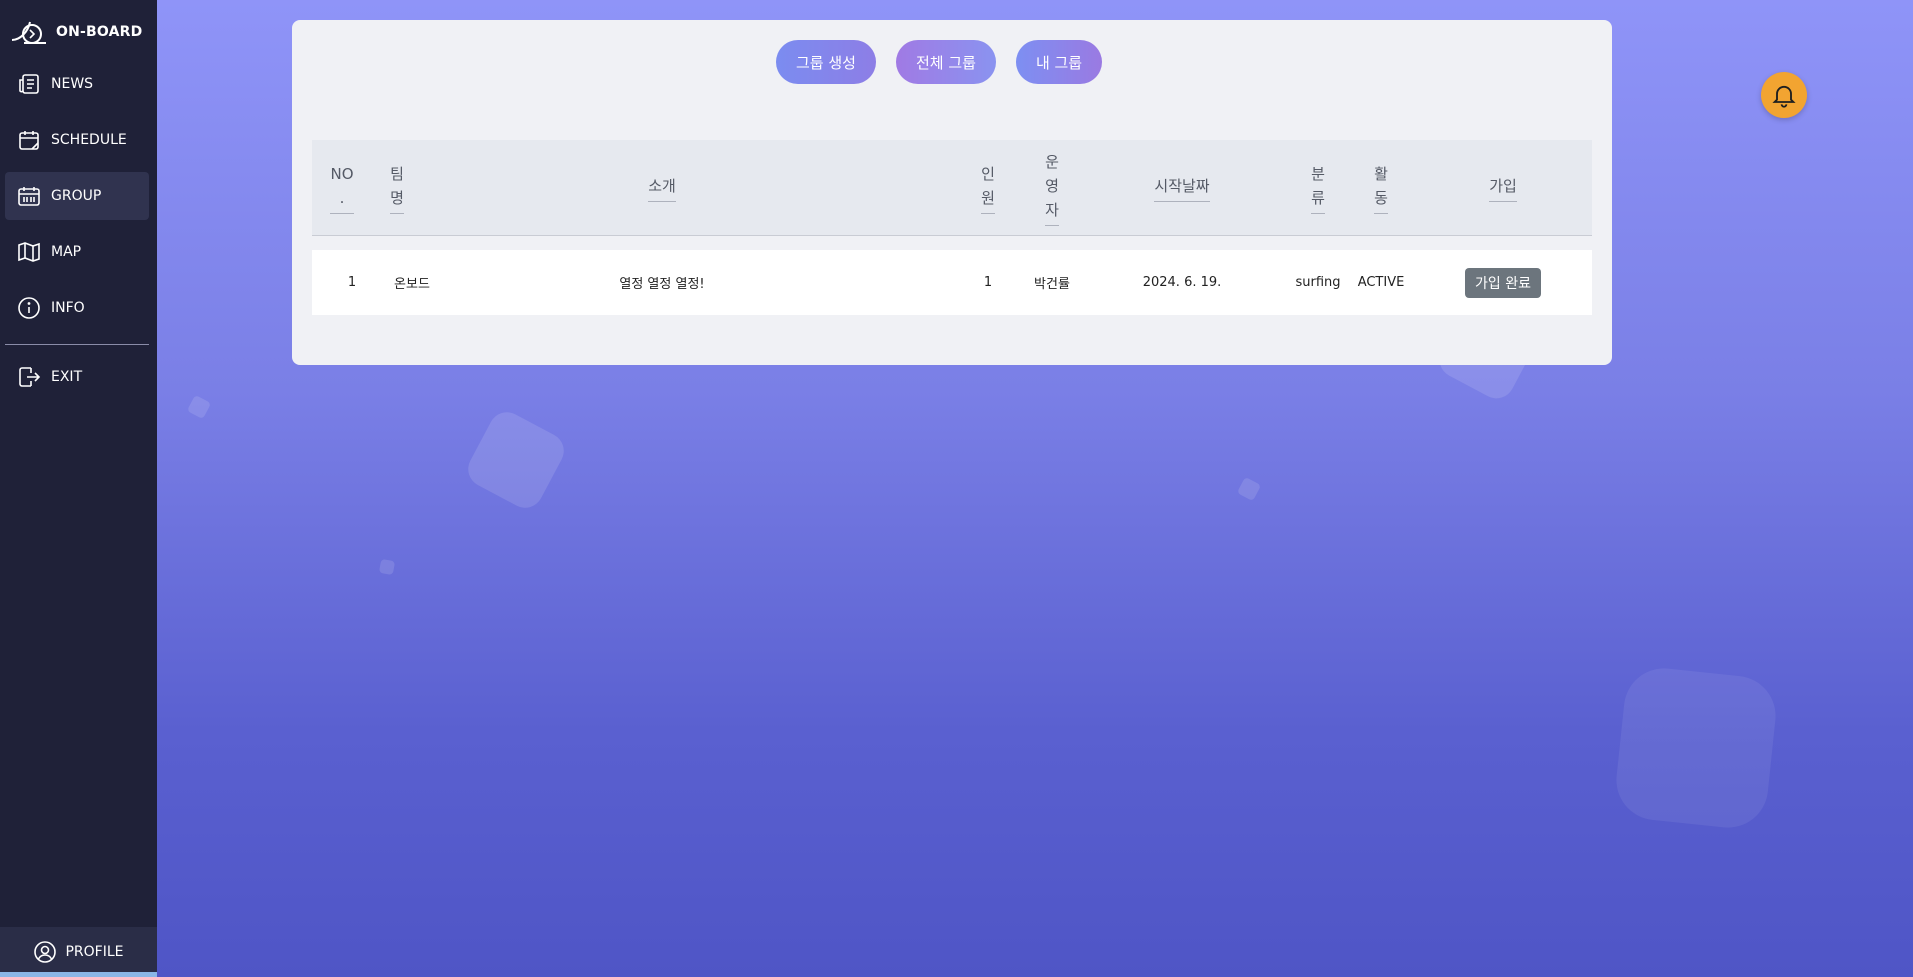 The height and width of the screenshot is (977, 1913). I want to click on tab-create-group: 그룹 생성, so click(826, 62).